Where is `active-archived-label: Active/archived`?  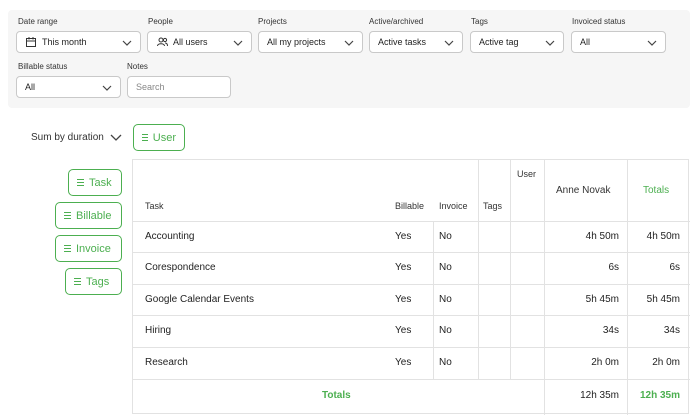 active-archived-label: Active/archived is located at coordinates (396, 21).